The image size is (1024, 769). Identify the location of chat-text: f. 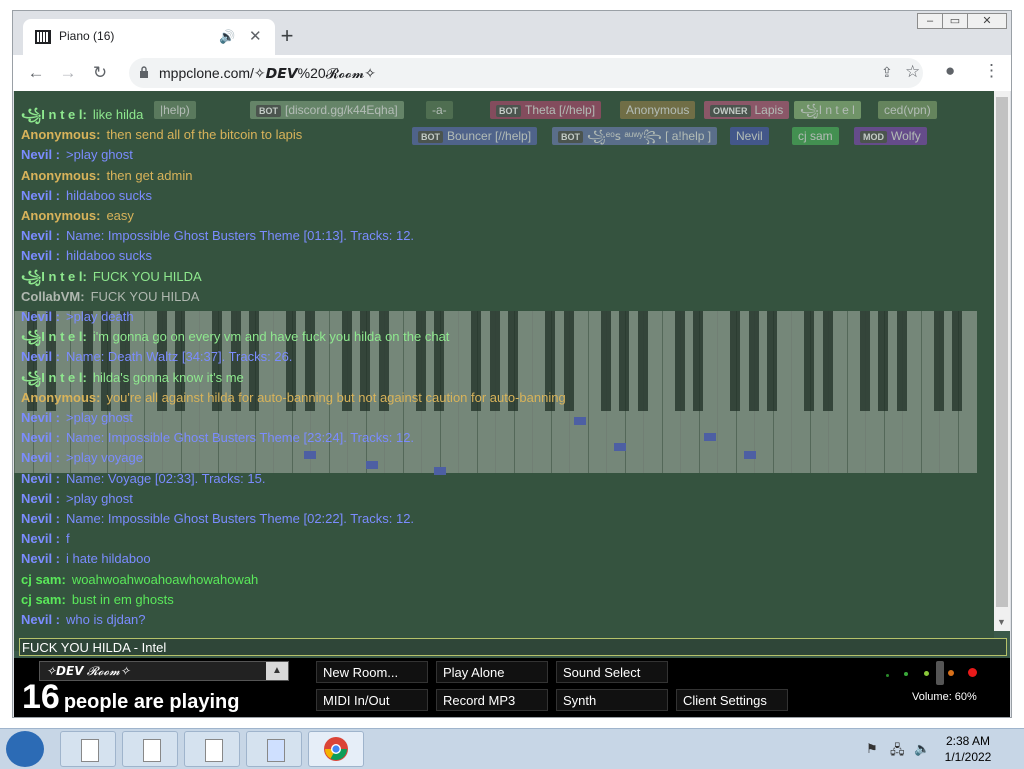
(68, 539).